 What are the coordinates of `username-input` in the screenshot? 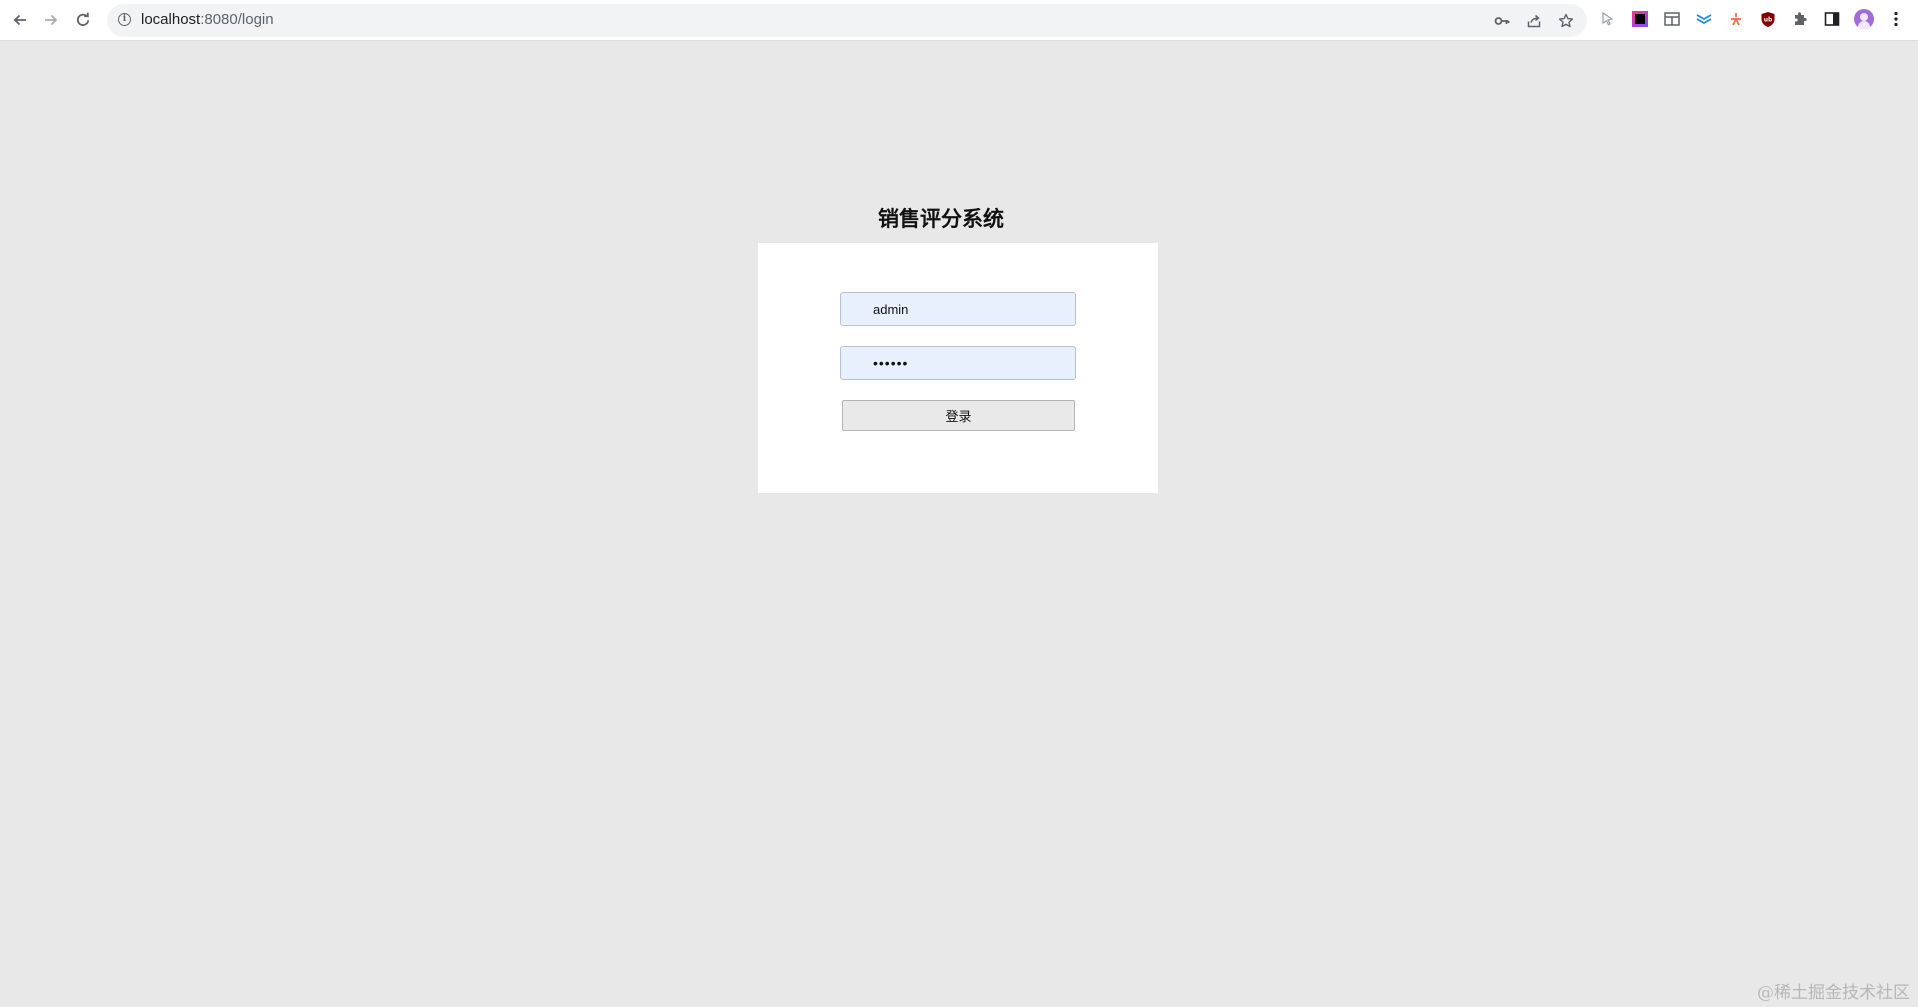 It's located at (958, 309).